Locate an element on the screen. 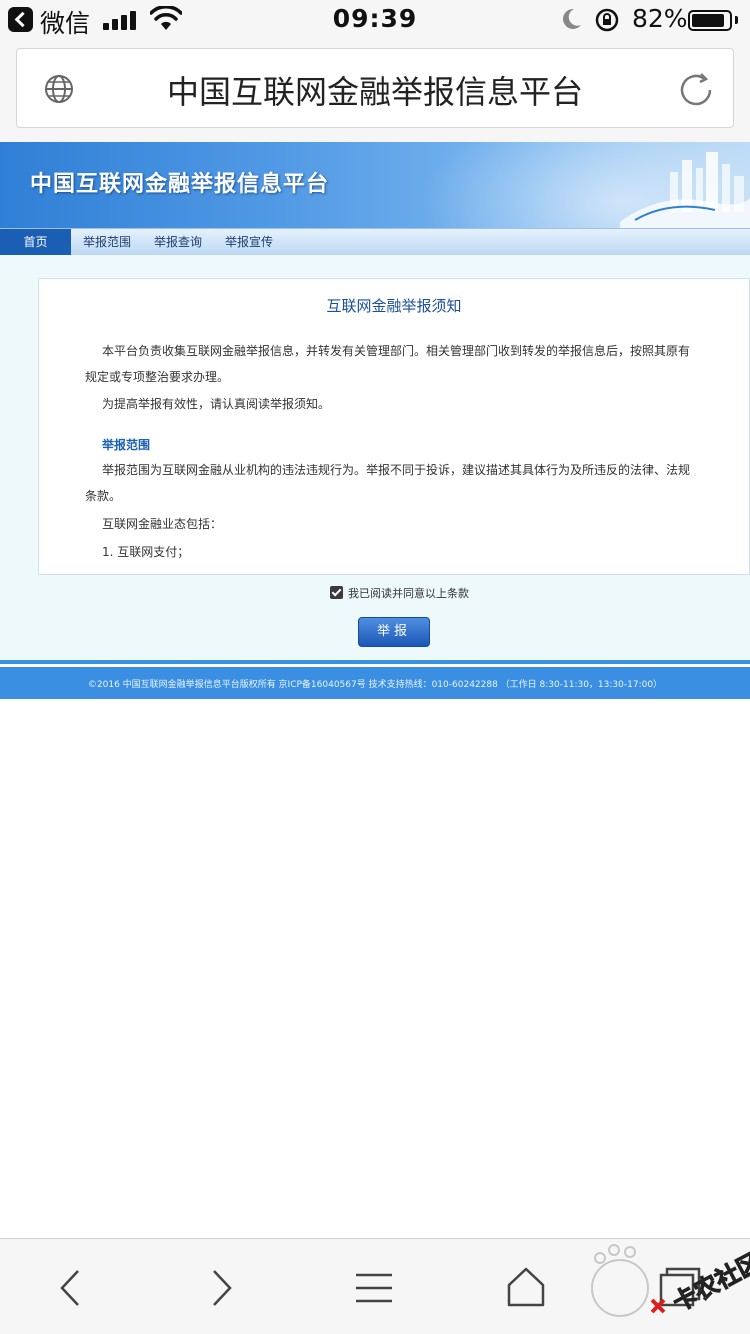  page-title: 中国互联网金融举报信息平台 is located at coordinates (374, 92).